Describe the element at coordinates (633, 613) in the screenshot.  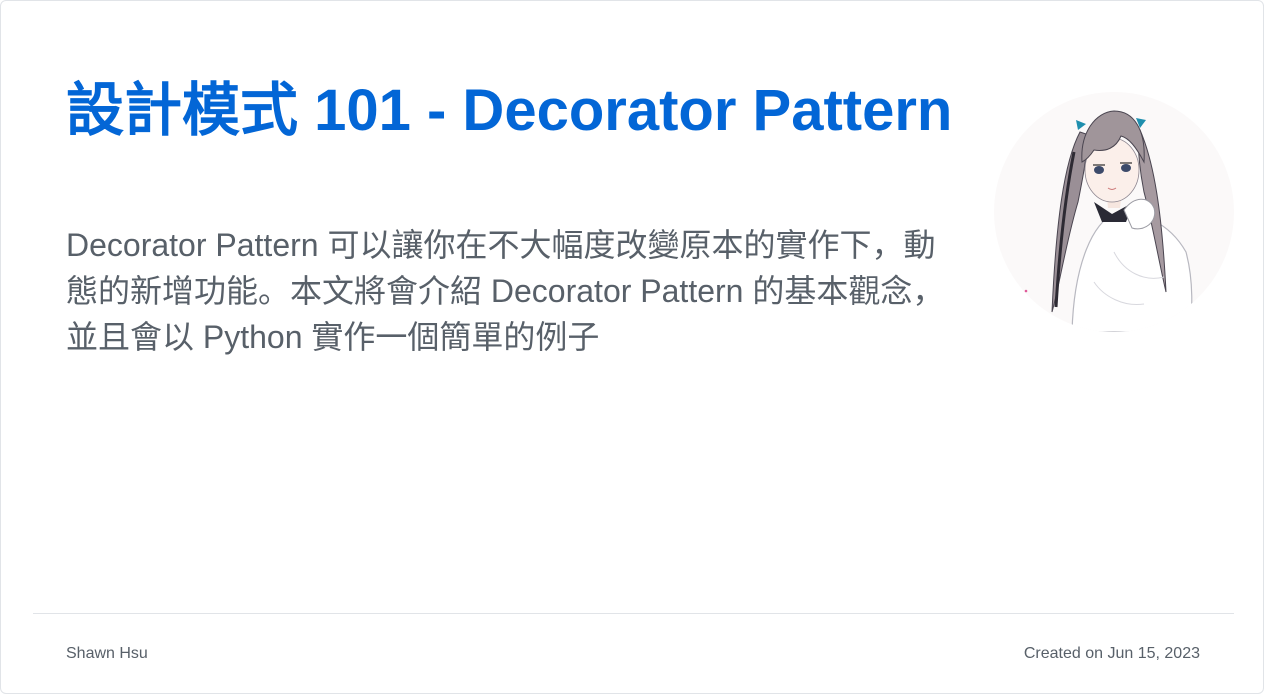
I see `footer-divider` at that location.